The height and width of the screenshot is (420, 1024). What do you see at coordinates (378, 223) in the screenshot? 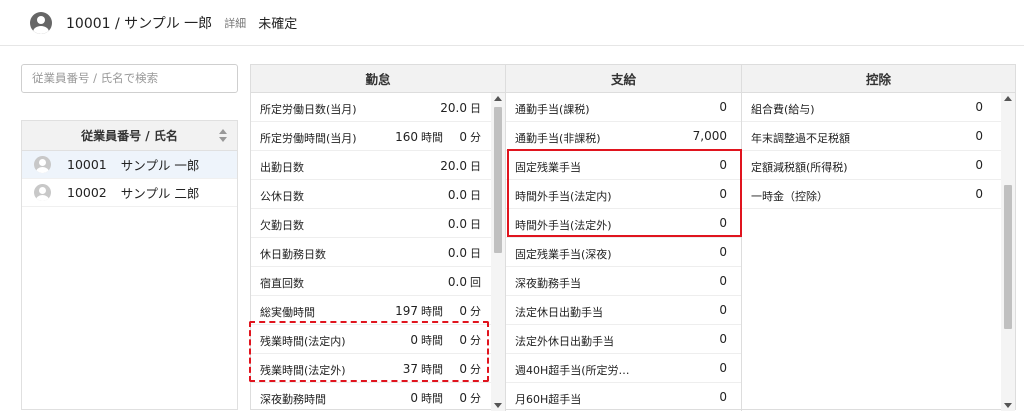
I see `attendance-row: 欠勤日数 0.0 日` at bounding box center [378, 223].